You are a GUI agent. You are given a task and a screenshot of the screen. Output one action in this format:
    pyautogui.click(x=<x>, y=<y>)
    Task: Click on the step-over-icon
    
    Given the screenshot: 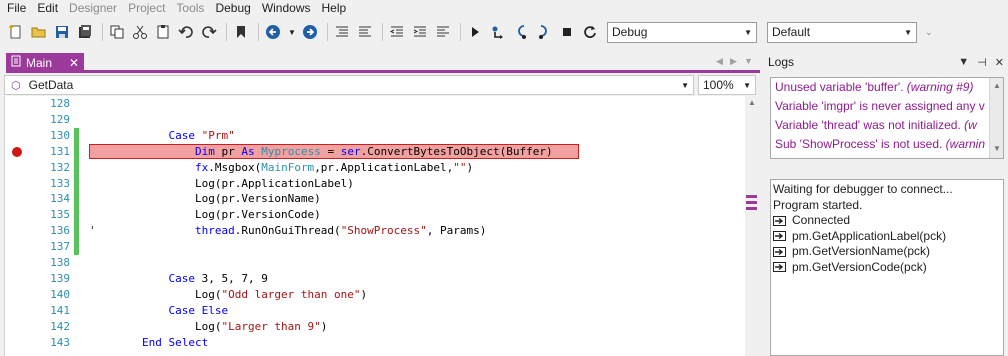 What is the action you would take?
    pyautogui.click(x=498, y=32)
    